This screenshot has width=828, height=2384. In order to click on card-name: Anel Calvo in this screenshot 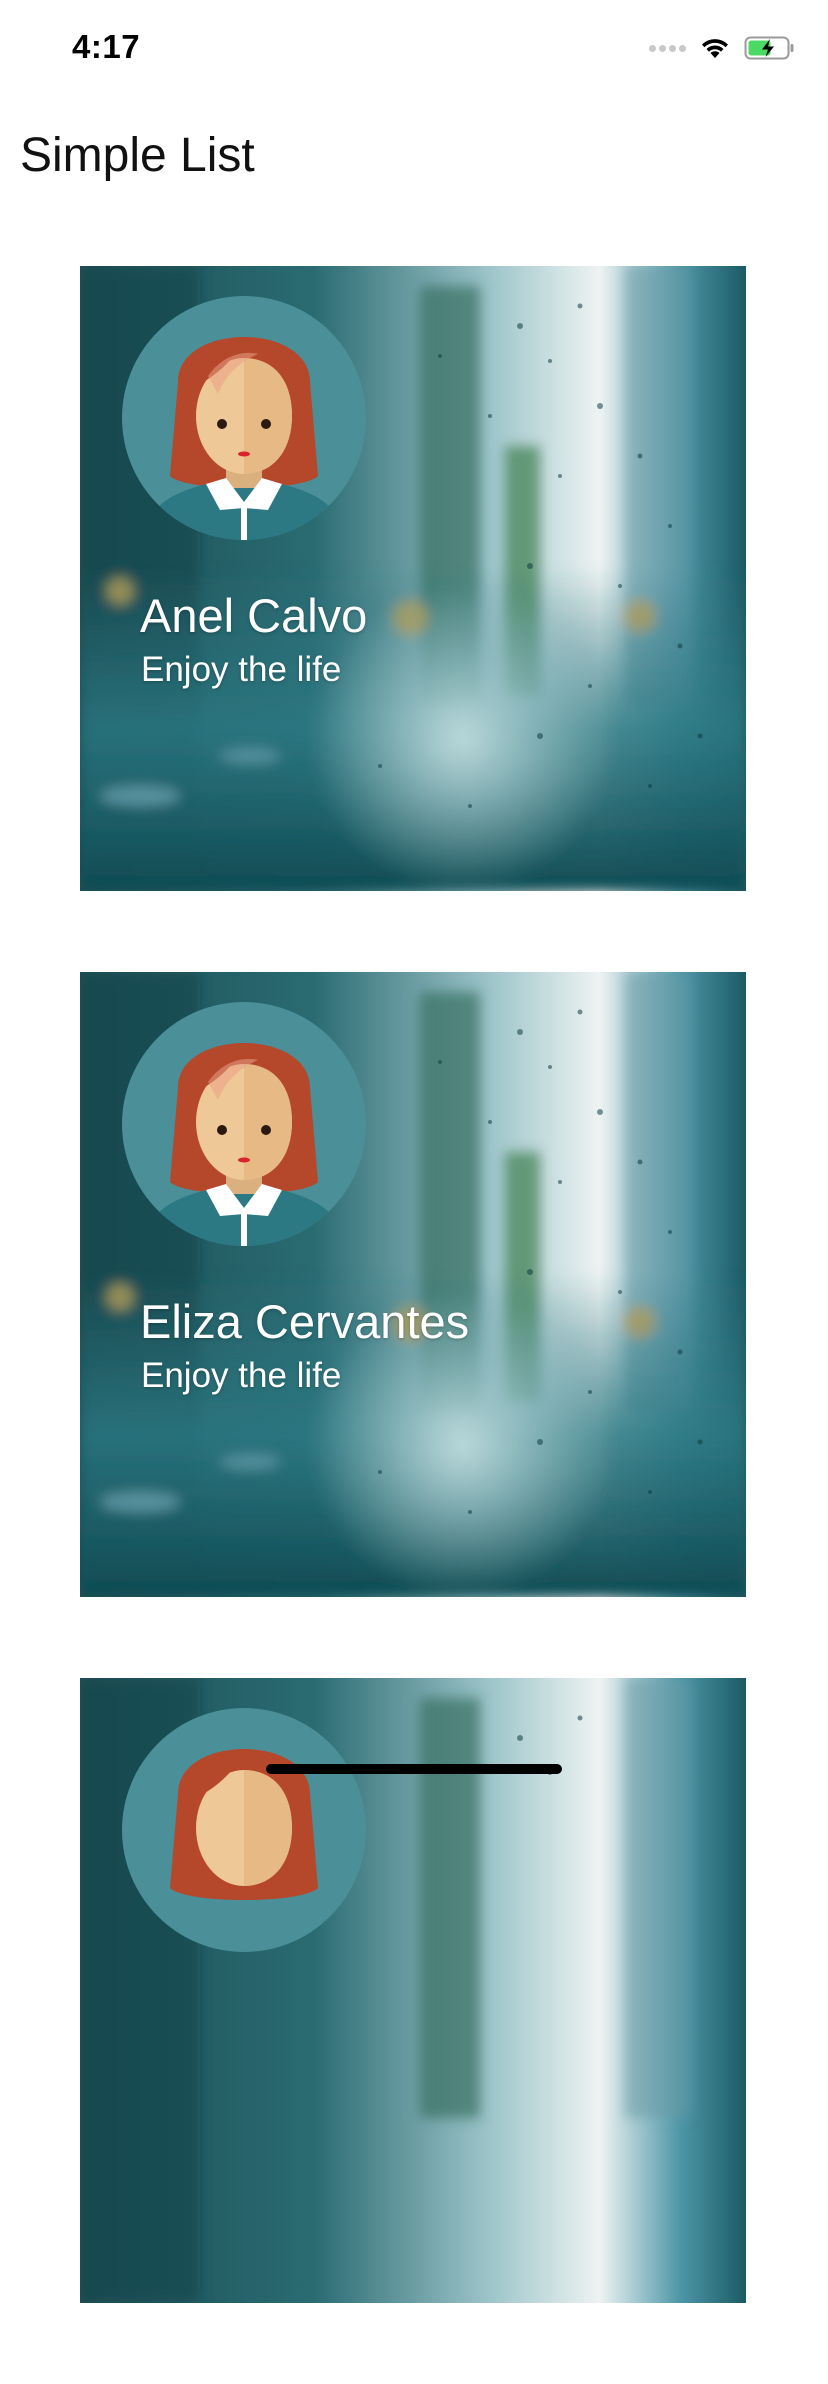, I will do `click(254, 615)`.